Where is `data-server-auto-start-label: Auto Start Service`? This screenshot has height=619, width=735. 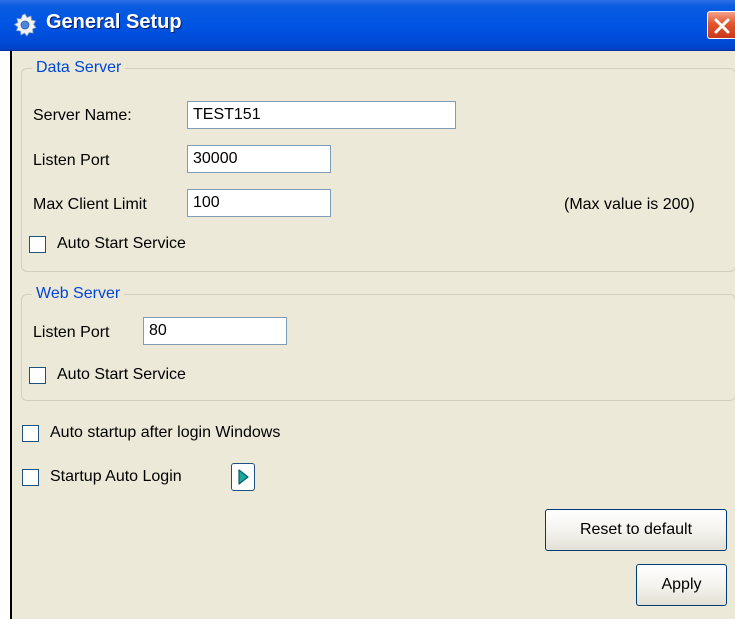
data-server-auto-start-label: Auto Start Service is located at coordinates (121, 244).